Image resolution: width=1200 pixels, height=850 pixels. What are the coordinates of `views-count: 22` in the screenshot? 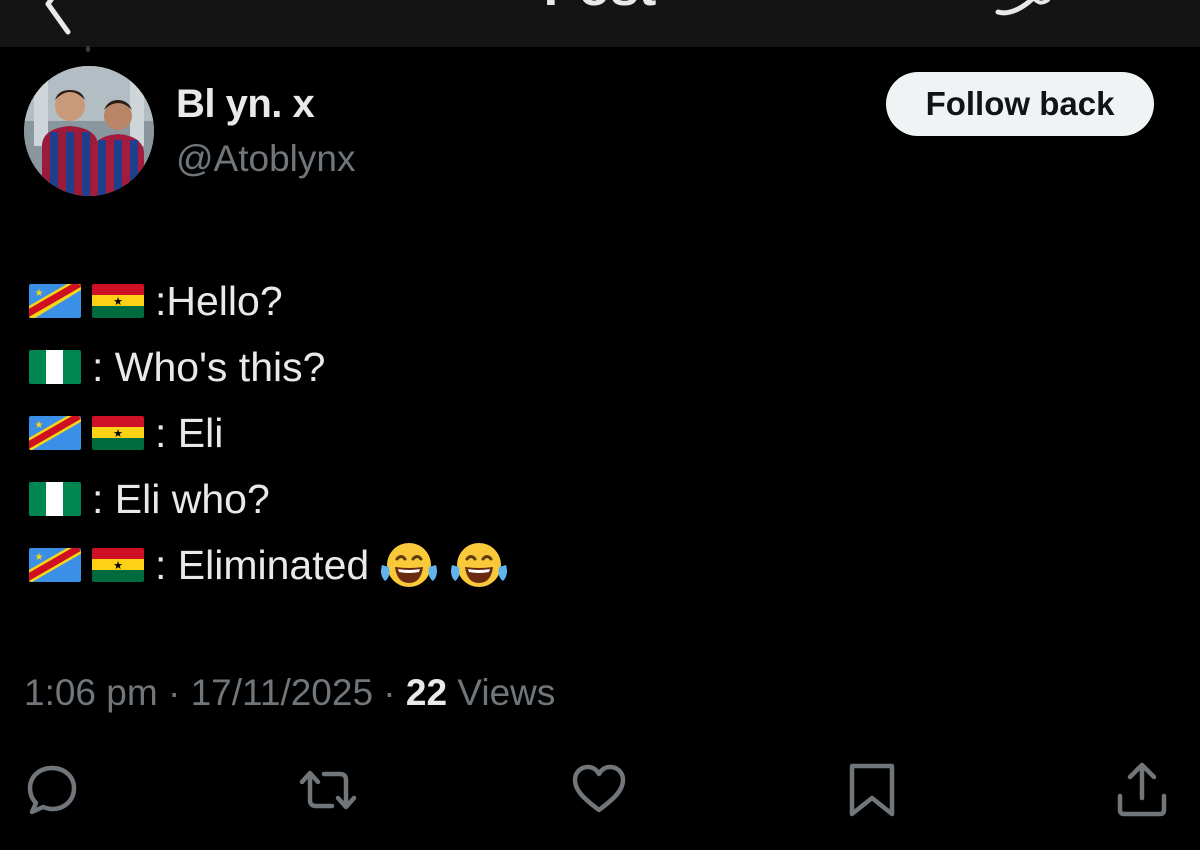 It's located at (426, 692).